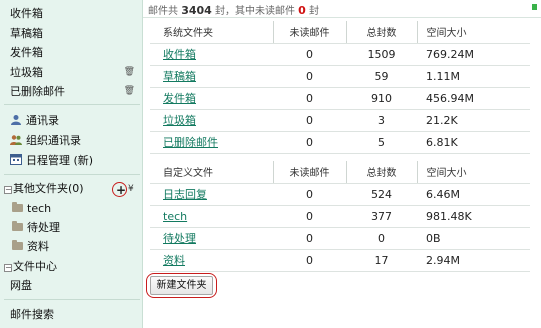 The image size is (541, 328). I want to click on table-row: 日志回复 0 524 6.46M, so click(340, 194).